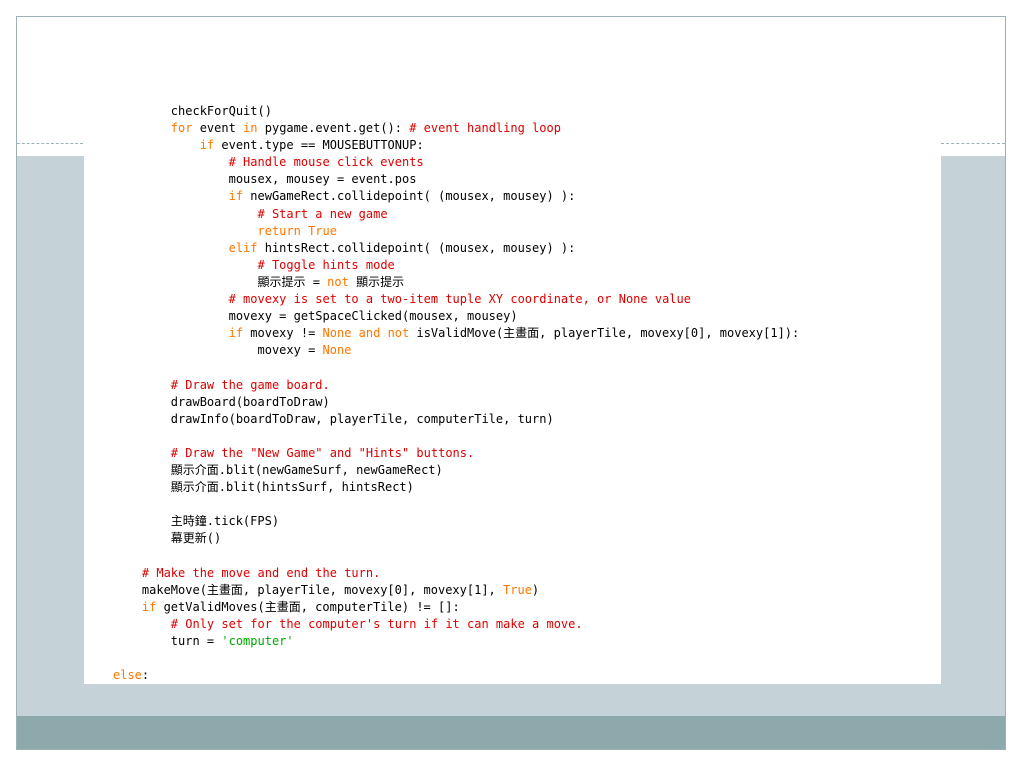 This screenshot has height=768, width=1024. Describe the element at coordinates (456, 214) in the screenshot. I see `code-line: # Start a new game` at that location.